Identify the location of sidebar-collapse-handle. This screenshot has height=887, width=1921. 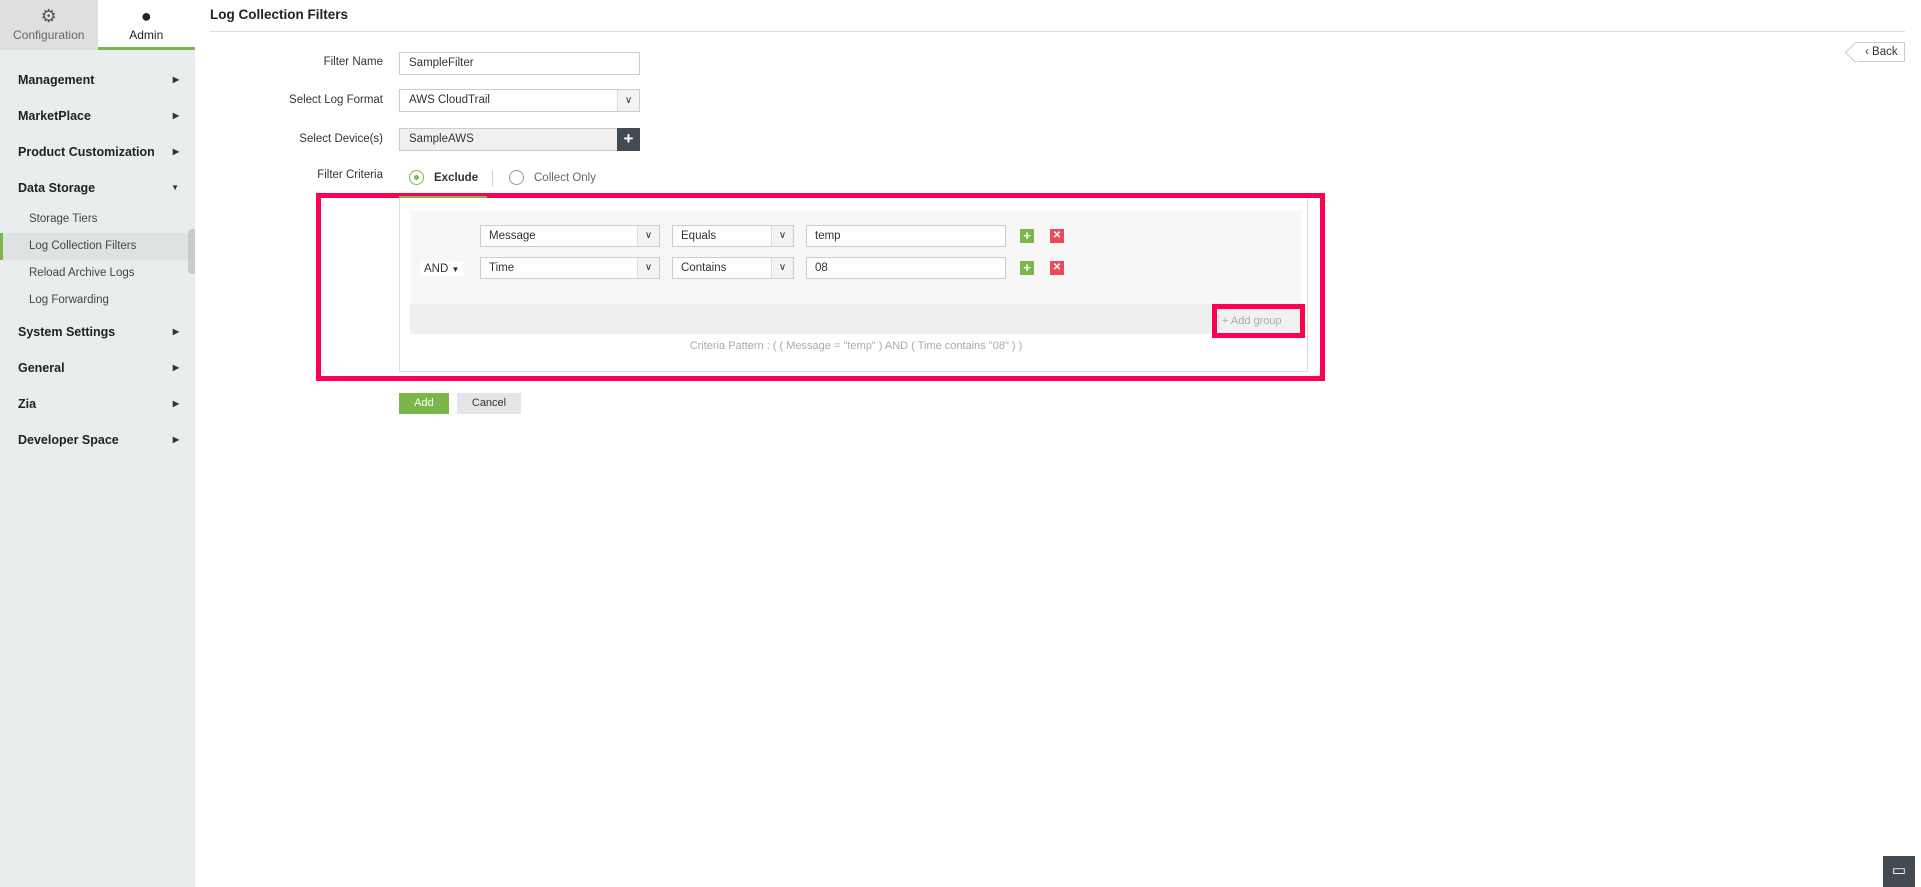
(191, 251).